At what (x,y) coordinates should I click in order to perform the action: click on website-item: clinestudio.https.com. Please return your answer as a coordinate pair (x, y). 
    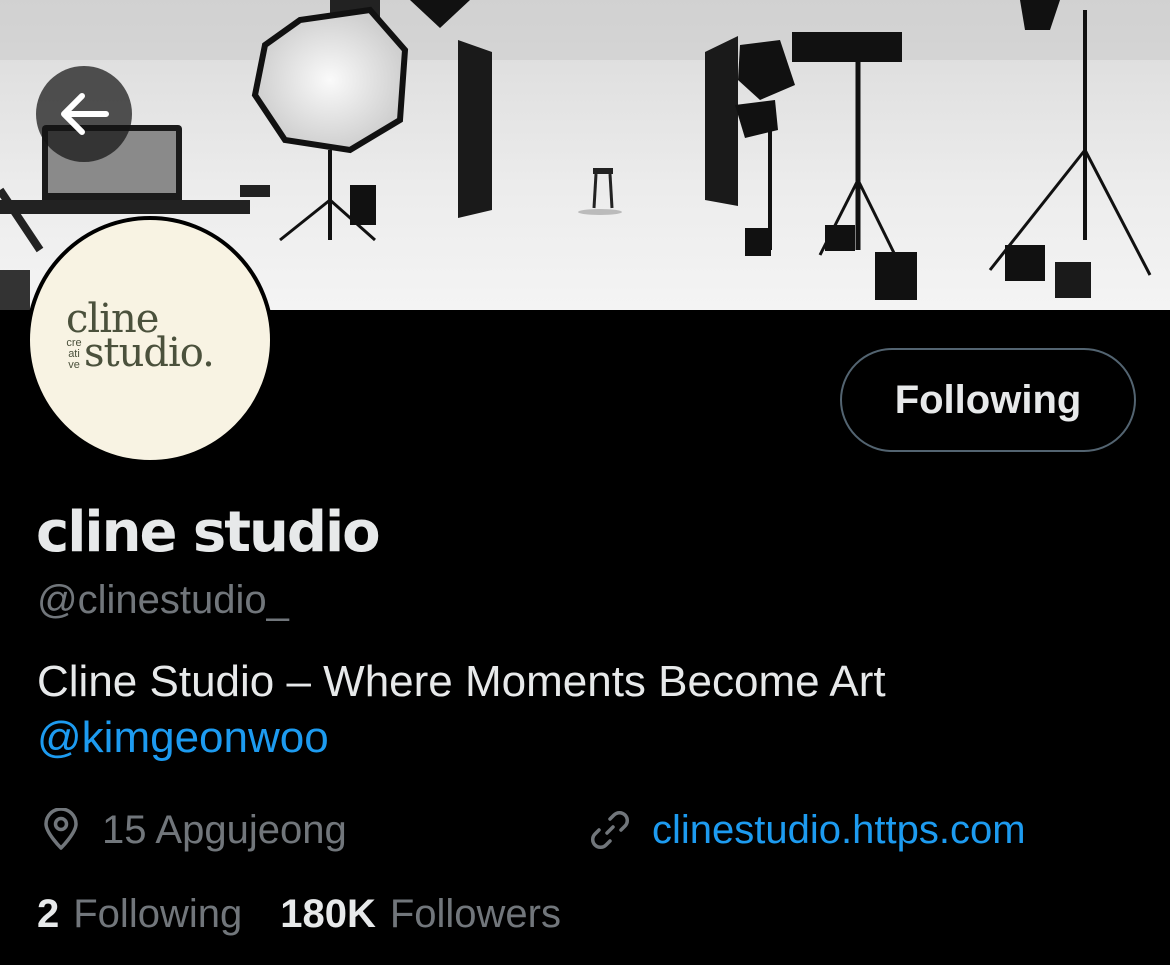
    Looking at the image, I should click on (807, 830).